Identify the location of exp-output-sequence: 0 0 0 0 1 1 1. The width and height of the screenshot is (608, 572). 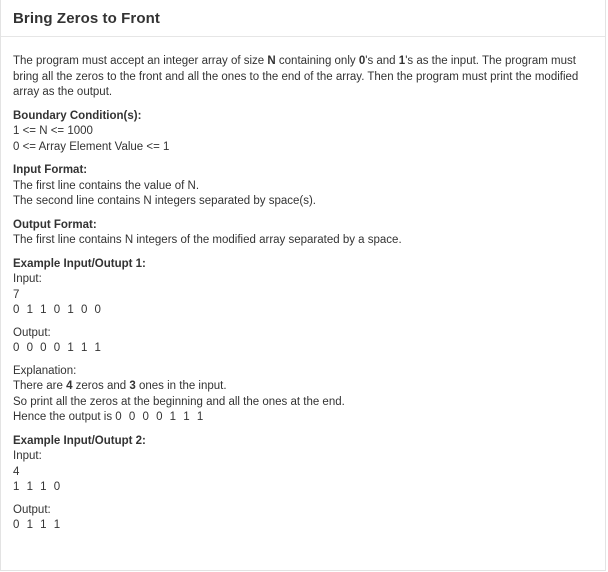
(160, 417).